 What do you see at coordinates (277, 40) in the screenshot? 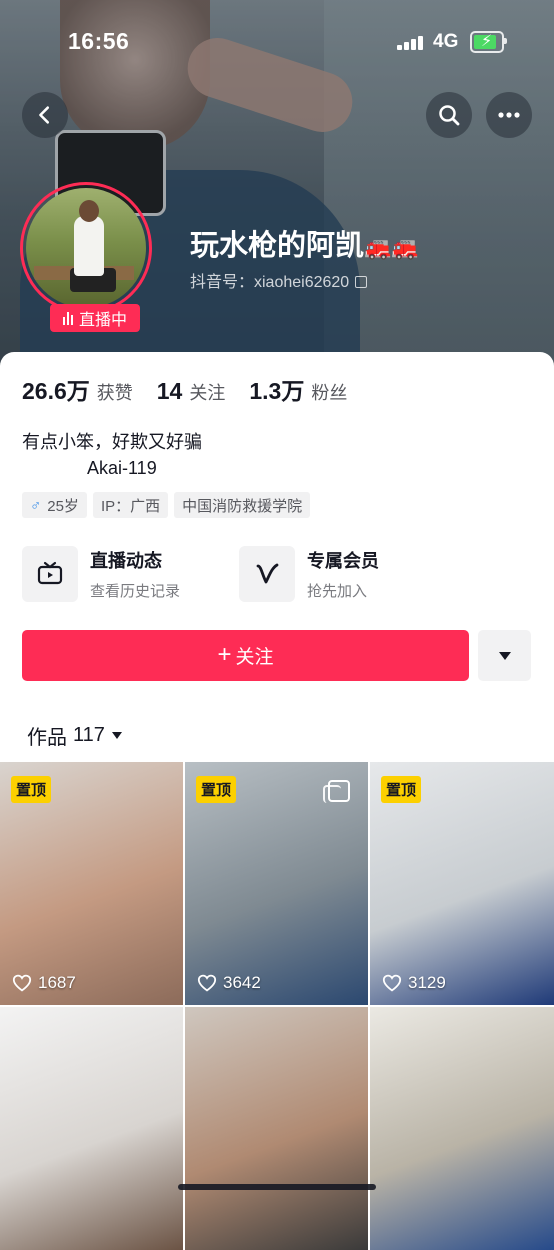
I see `status-bar: 16:56 4G ⚡` at bounding box center [277, 40].